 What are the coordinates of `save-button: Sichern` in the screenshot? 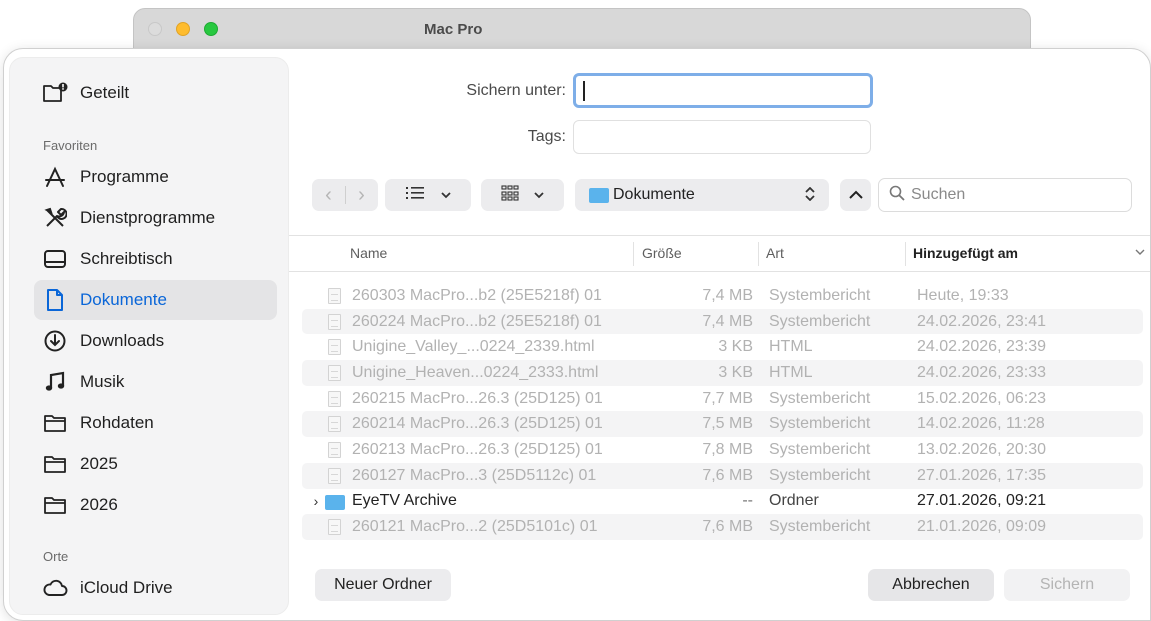 It's located at (1067, 585).